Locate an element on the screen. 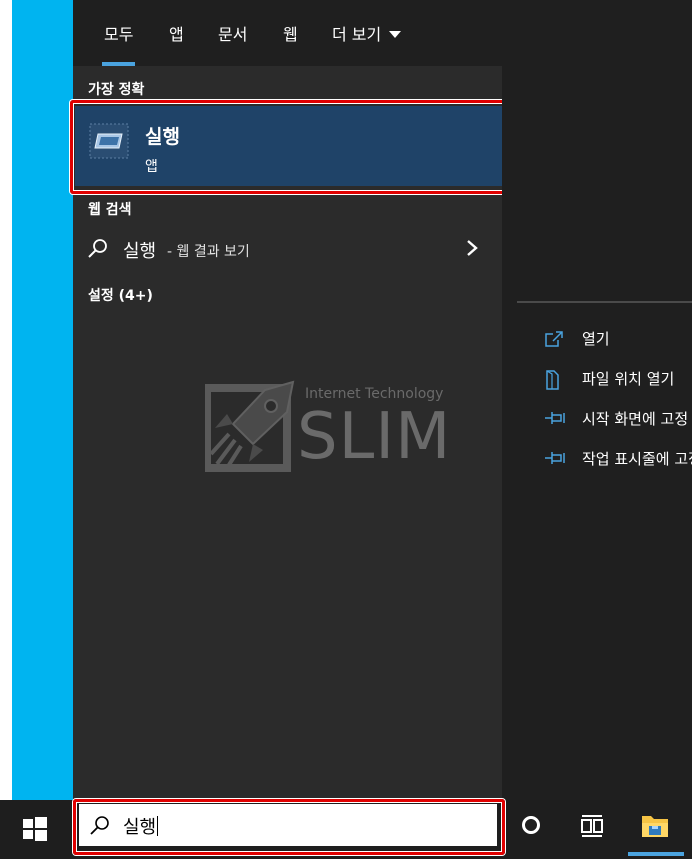 Image resolution: width=692 pixels, height=859 pixels. task-view-icon is located at coordinates (592, 826).